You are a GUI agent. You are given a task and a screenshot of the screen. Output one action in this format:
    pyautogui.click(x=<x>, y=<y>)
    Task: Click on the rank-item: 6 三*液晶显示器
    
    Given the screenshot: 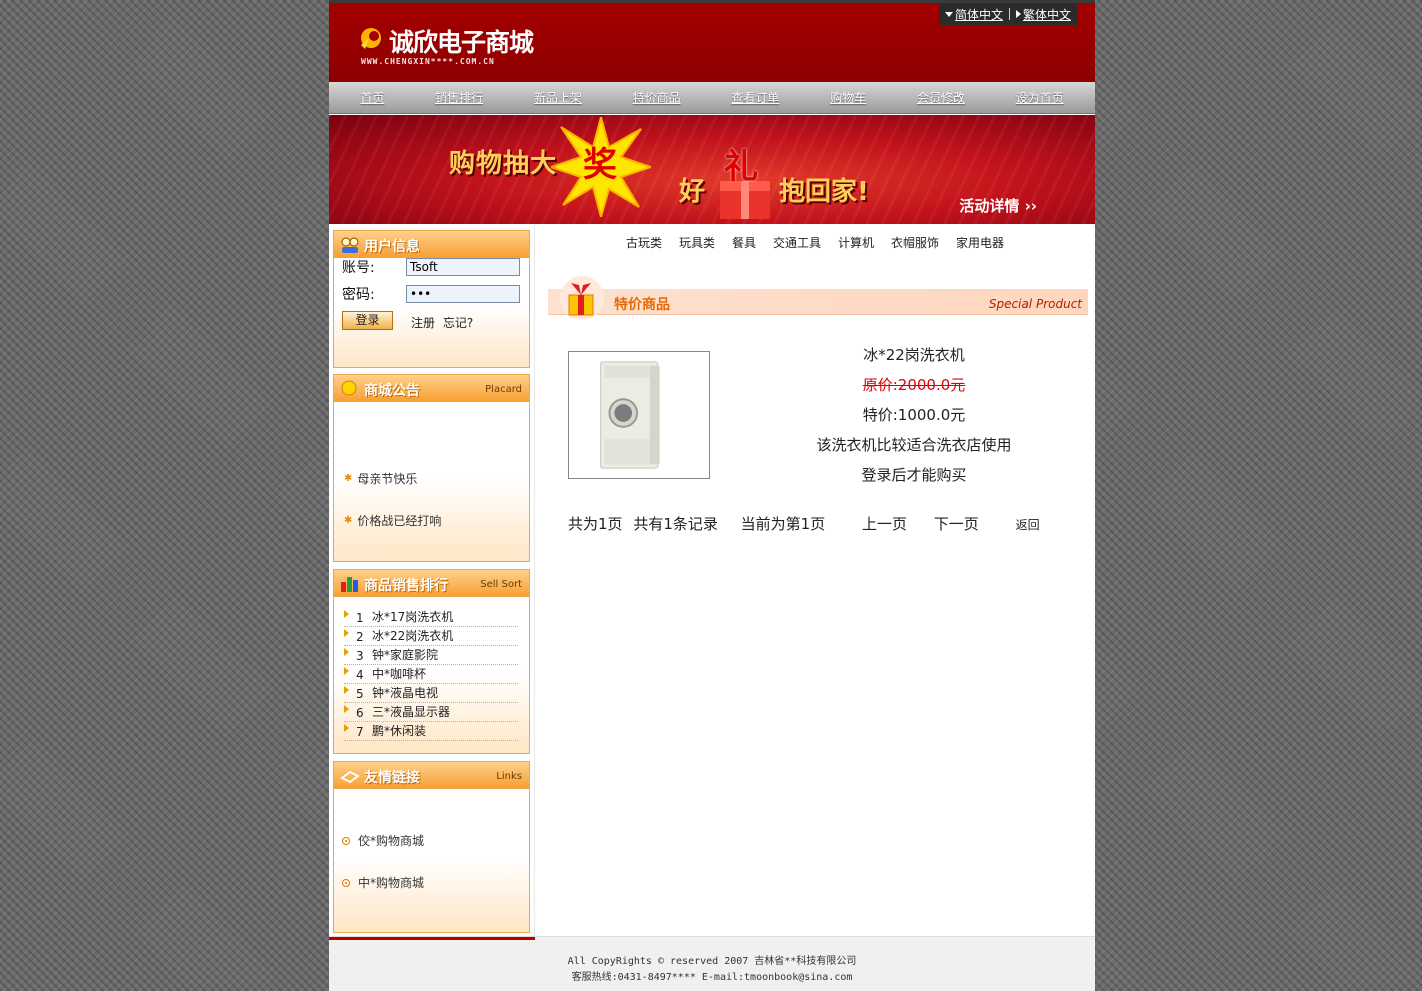 What is the action you would take?
    pyautogui.click(x=431, y=712)
    